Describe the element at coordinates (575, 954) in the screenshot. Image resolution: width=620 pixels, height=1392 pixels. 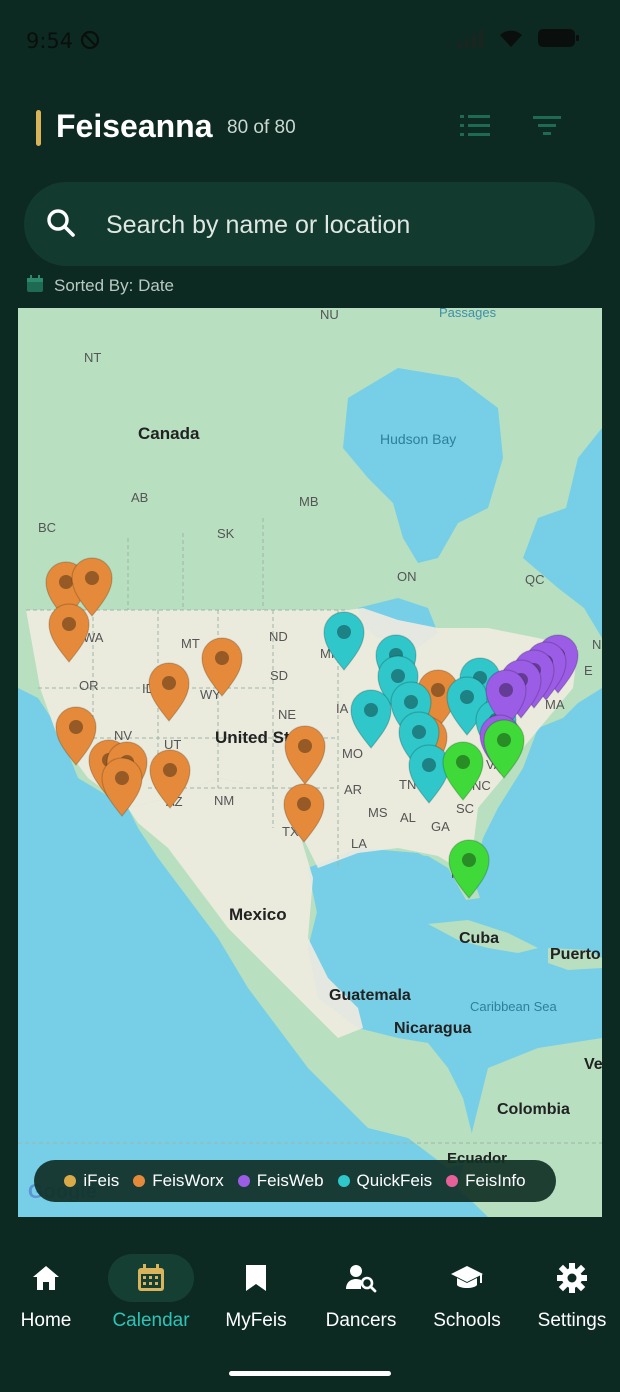
I see `label-puerto: Puerto` at that location.